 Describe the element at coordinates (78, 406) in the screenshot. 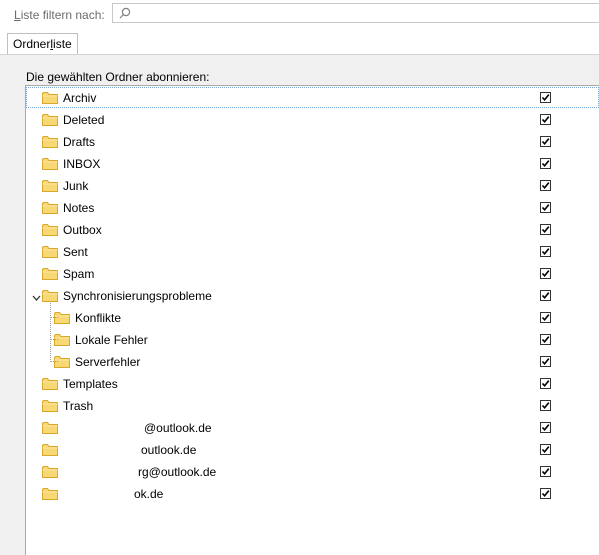

I see `folder-label: Trash` at that location.